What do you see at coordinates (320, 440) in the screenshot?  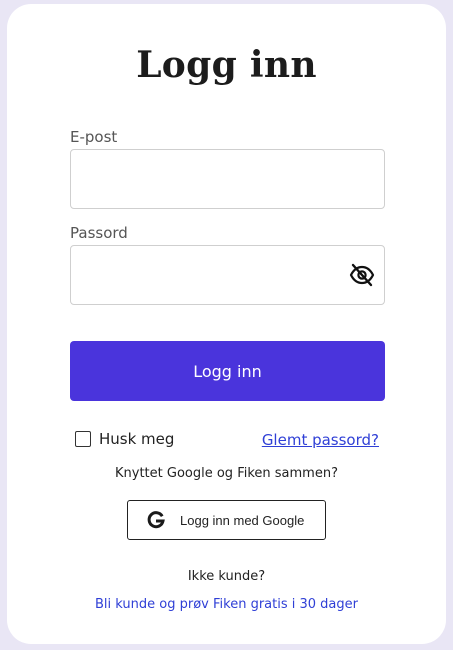 I see `forgot-password-link: Glemt passord?` at bounding box center [320, 440].